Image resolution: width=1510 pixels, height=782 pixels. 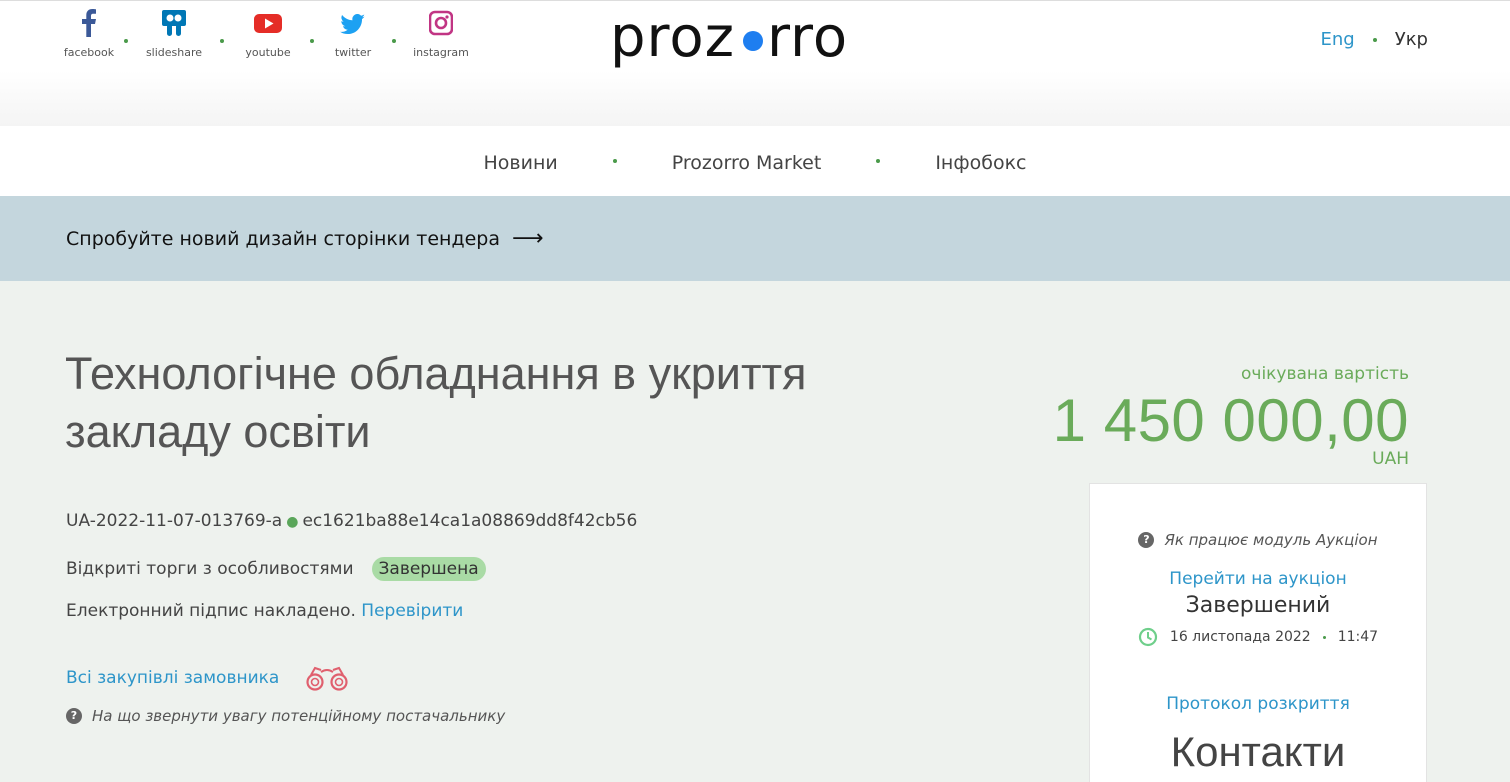 I want to click on lang-ukr-link: Укр, so click(x=1411, y=39).